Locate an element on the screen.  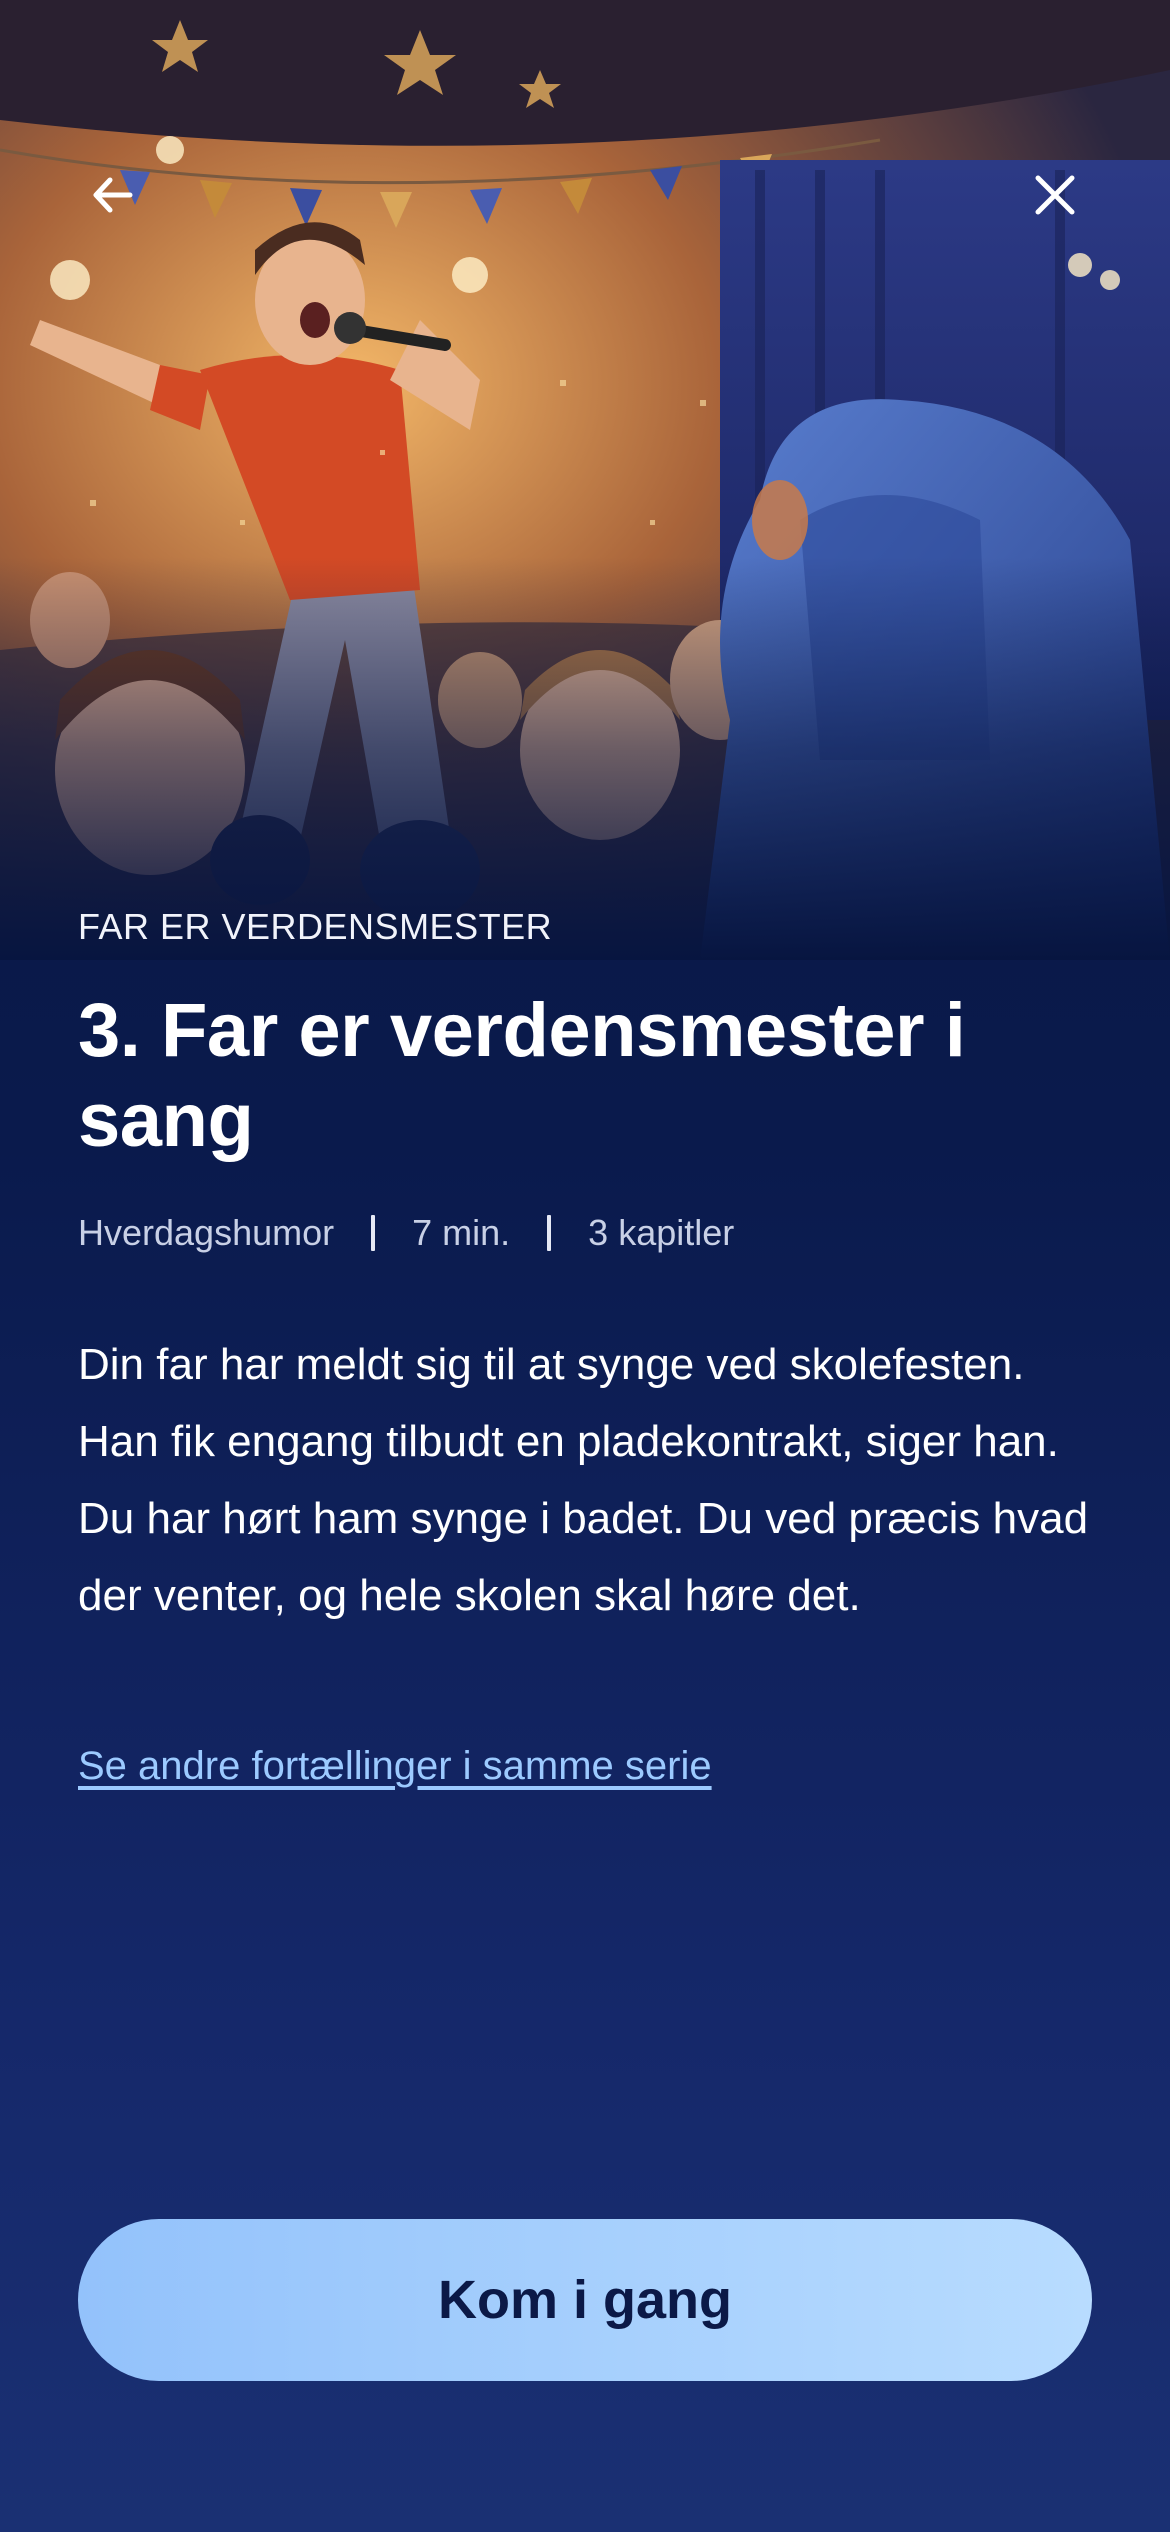
series-link: Se andre fortællinger i samme serie is located at coordinates (395, 1766).